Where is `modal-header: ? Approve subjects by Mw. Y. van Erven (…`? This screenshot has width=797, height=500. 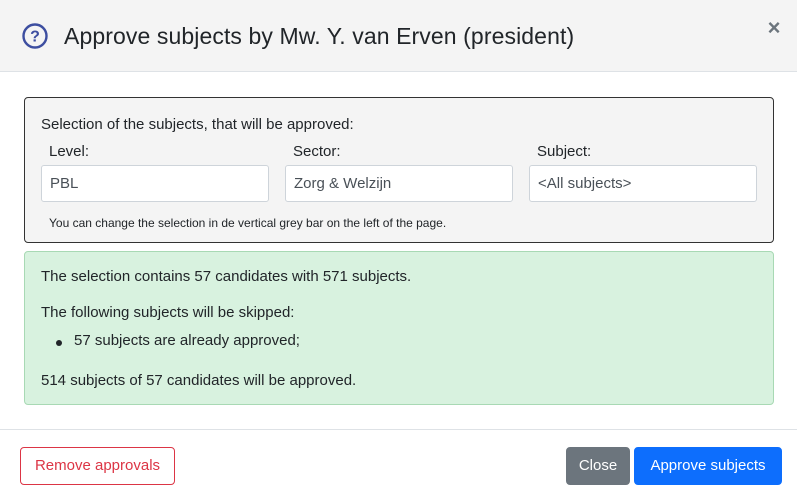
modal-header: ? Approve subjects by Mw. Y. van Erven (… is located at coordinates (398, 36).